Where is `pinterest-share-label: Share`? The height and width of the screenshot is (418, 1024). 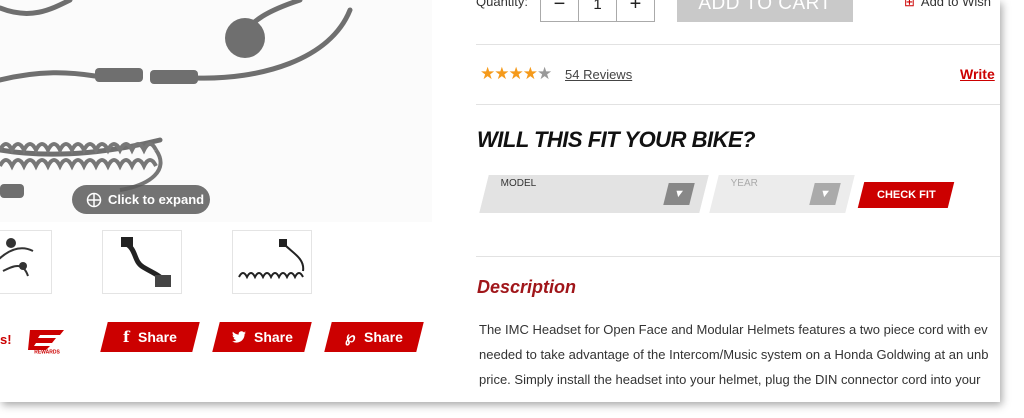 pinterest-share-label: Share is located at coordinates (383, 337).